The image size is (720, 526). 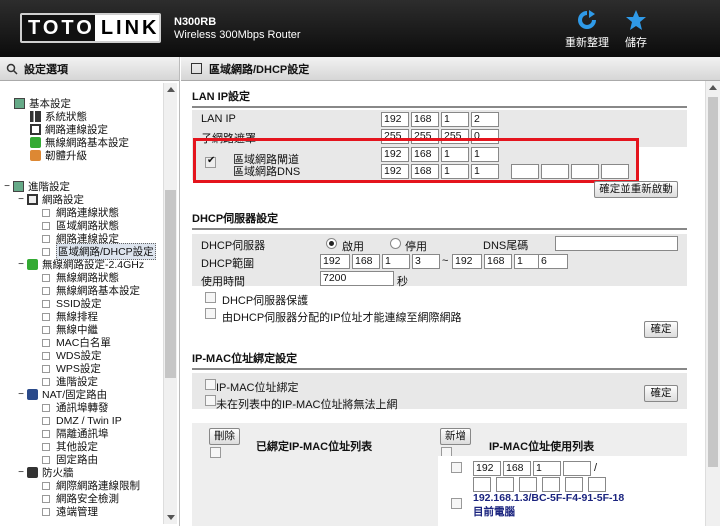 What do you see at coordinates (257, 388) in the screenshot?
I see `ipmac-bind-label: IP-MAC位址綁定` at bounding box center [257, 388].